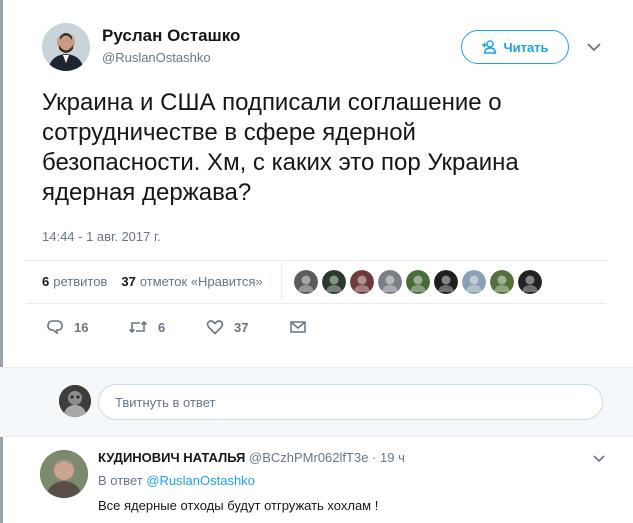  I want to click on tweet-text-line: Украина и США подписали соглашение о, so click(272, 102).